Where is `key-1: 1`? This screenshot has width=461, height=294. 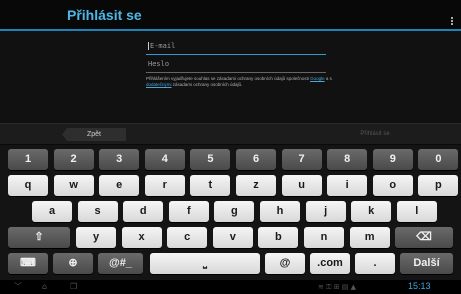
key-1: 1 is located at coordinates (28, 159).